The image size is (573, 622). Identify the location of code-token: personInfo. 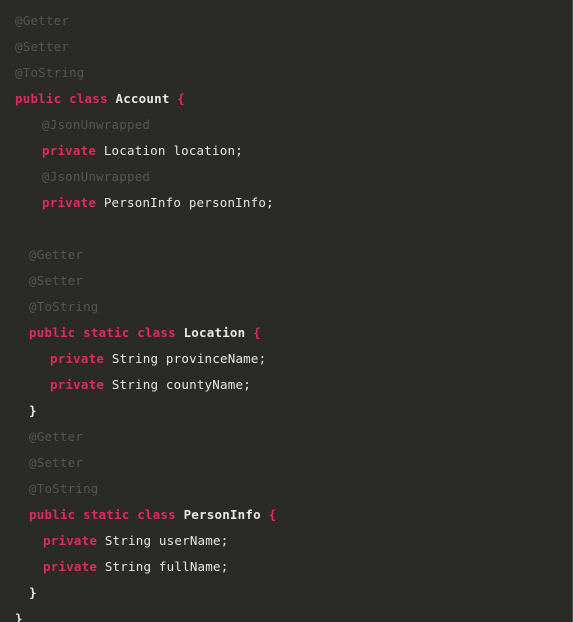
(227, 202).